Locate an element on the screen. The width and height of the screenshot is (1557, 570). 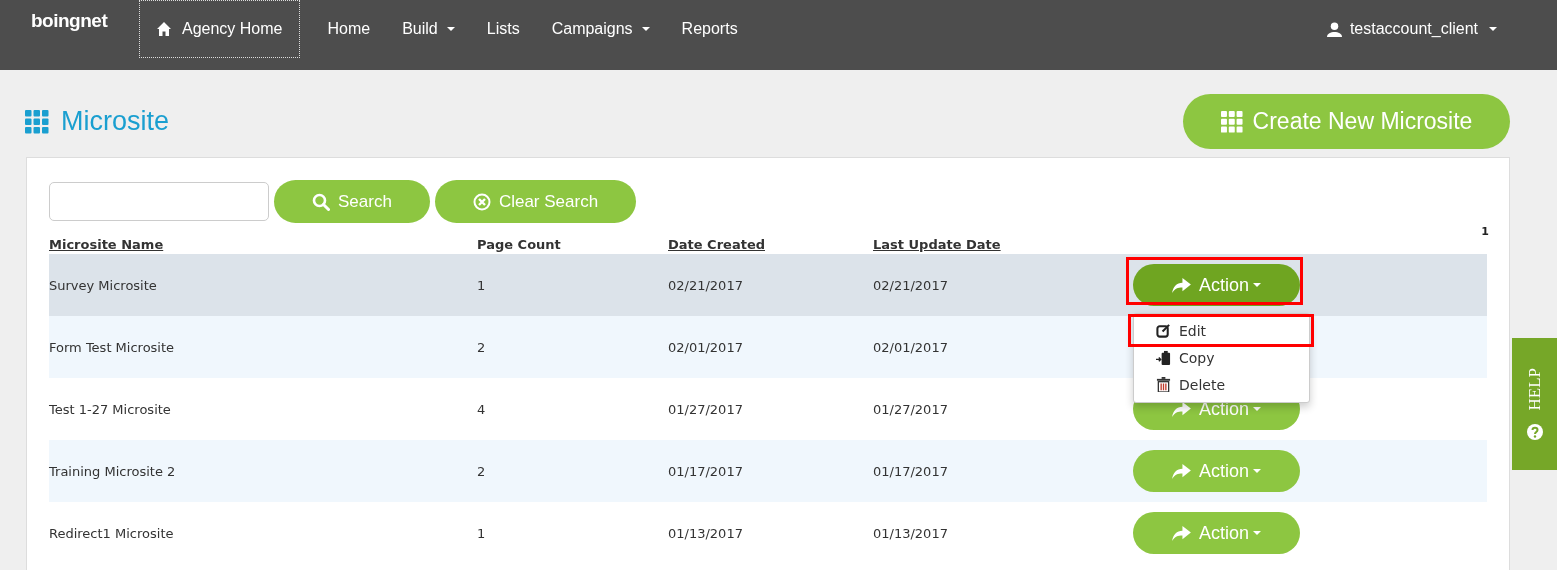
agency-home-link: Agency Home is located at coordinates (219, 29).